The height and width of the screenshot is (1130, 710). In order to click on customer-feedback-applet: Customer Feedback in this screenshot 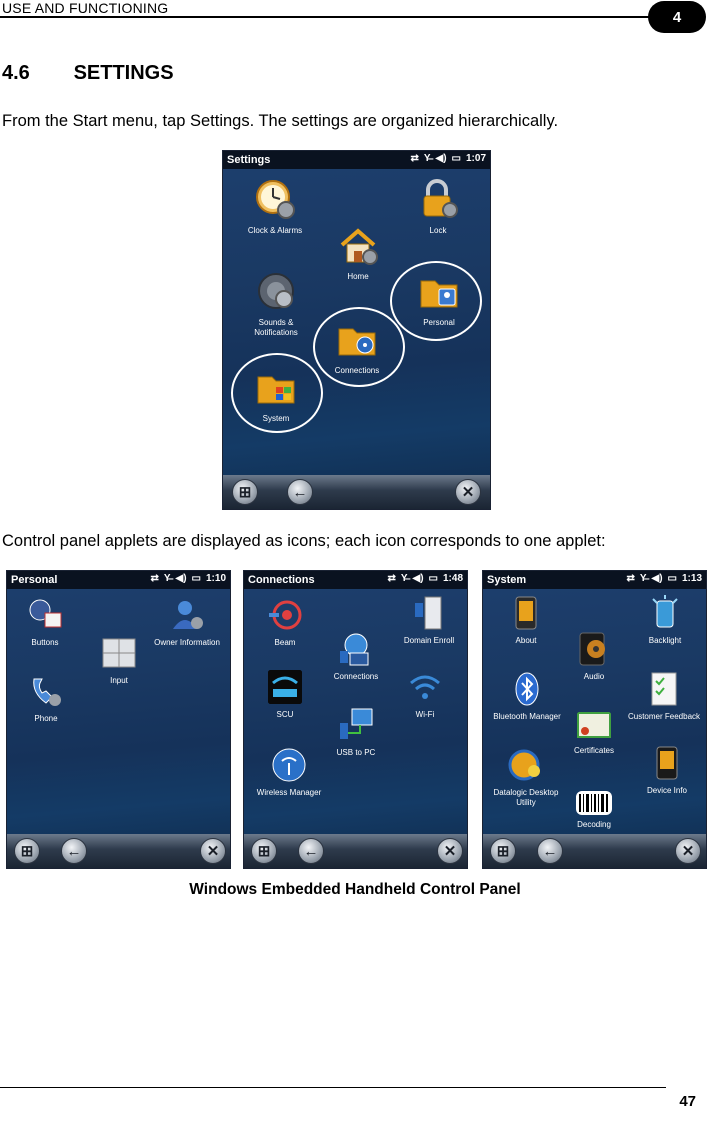, I will do `click(664, 696)`.